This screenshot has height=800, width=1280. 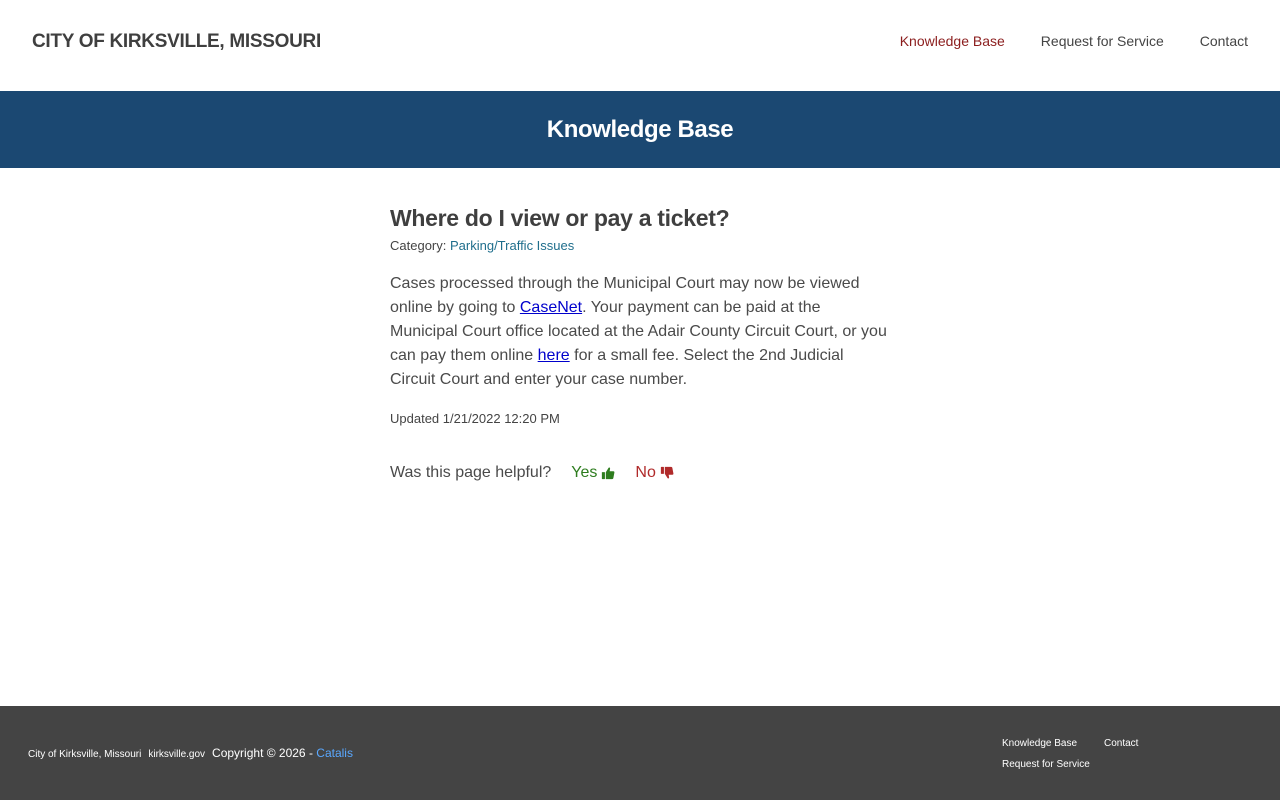 I want to click on page-banner: Knowledge Base, so click(x=640, y=129).